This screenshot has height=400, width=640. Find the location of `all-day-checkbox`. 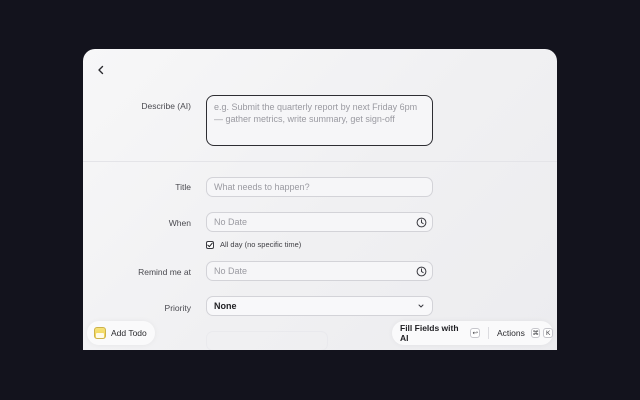

all-day-checkbox is located at coordinates (210, 244).